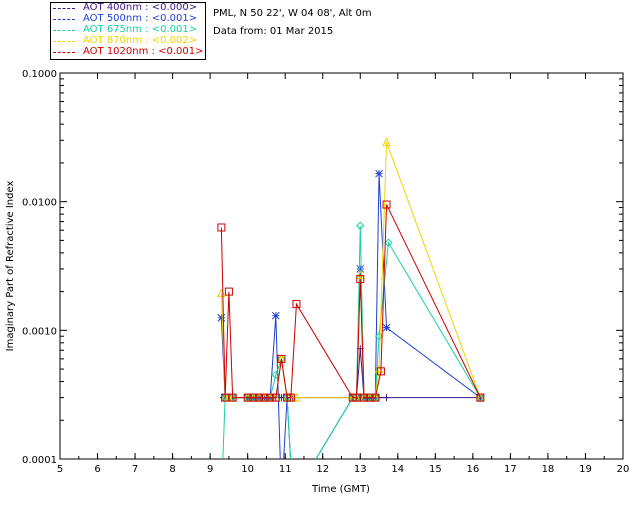  Describe the element at coordinates (292, 13) in the screenshot. I see `location-text: PML, N 50 22', W 04 08', Alt 0m` at that location.